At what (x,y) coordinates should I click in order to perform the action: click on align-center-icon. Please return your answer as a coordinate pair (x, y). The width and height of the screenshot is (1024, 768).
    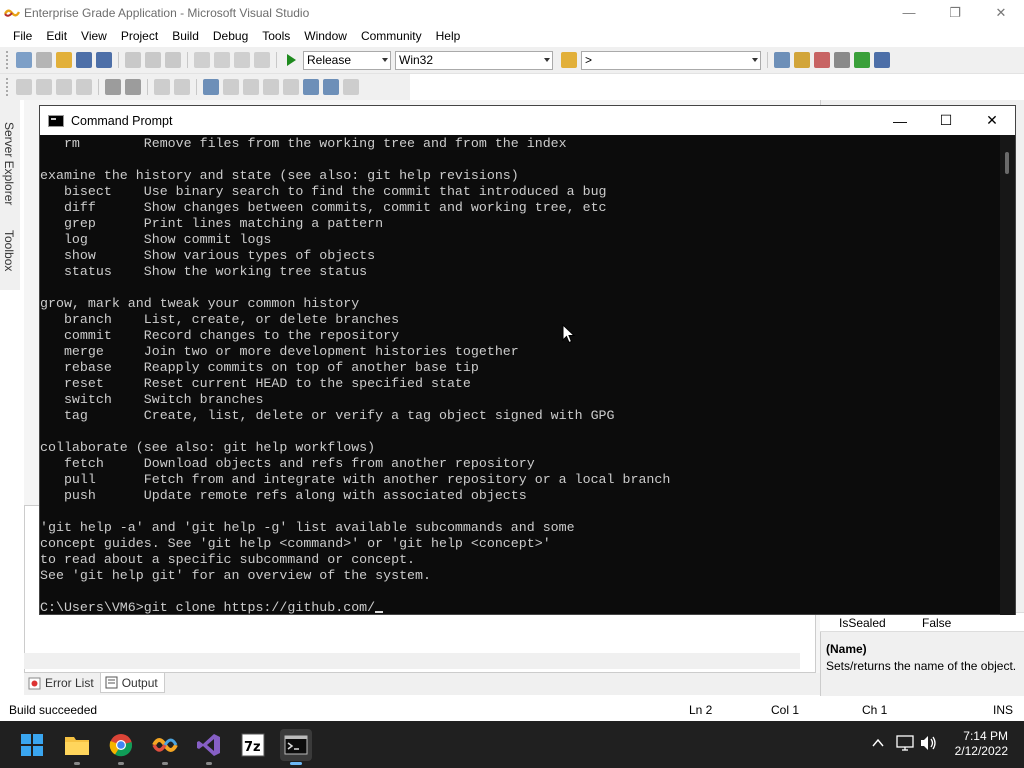
    Looking at the image, I should click on (64, 87).